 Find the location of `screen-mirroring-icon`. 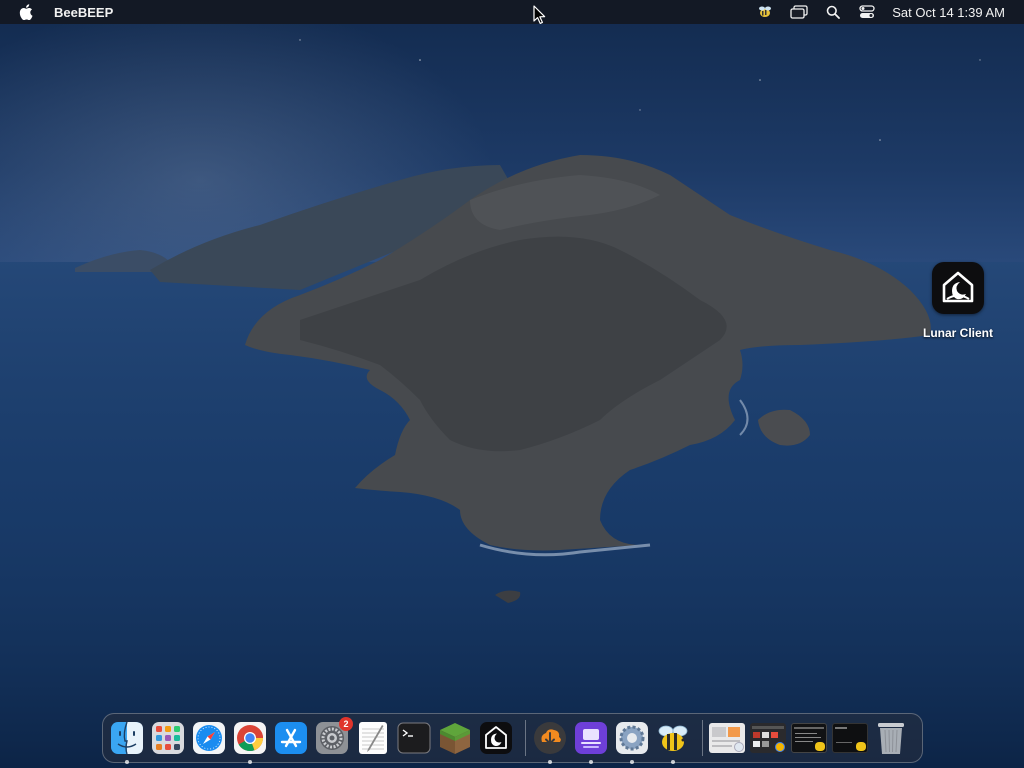

screen-mirroring-icon is located at coordinates (799, 12).